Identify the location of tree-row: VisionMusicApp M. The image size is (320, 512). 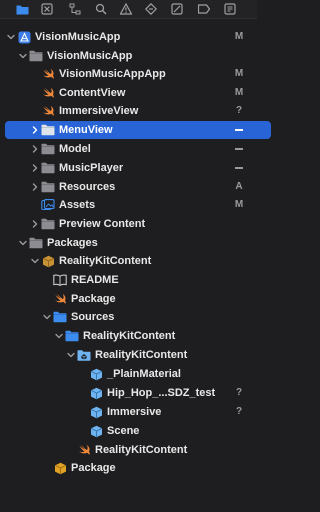
(138, 37).